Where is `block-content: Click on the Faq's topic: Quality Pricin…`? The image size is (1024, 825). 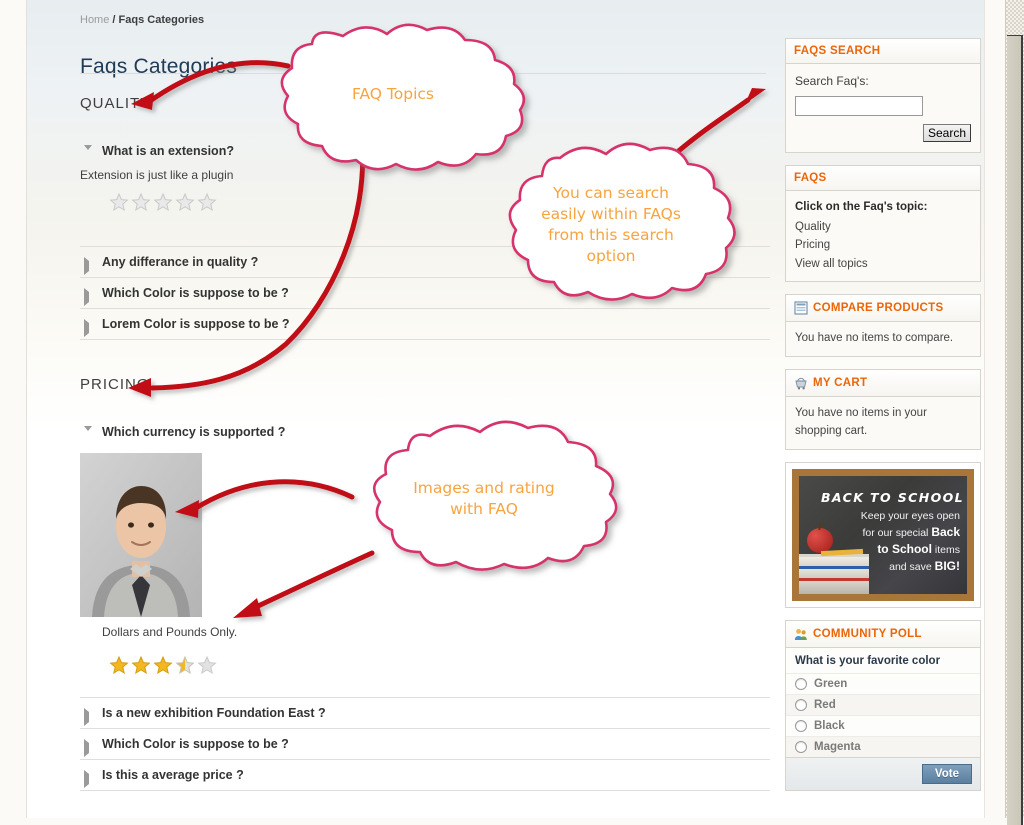
block-content: Click on the Faq's topic: Quality Pricin… is located at coordinates (883, 236).